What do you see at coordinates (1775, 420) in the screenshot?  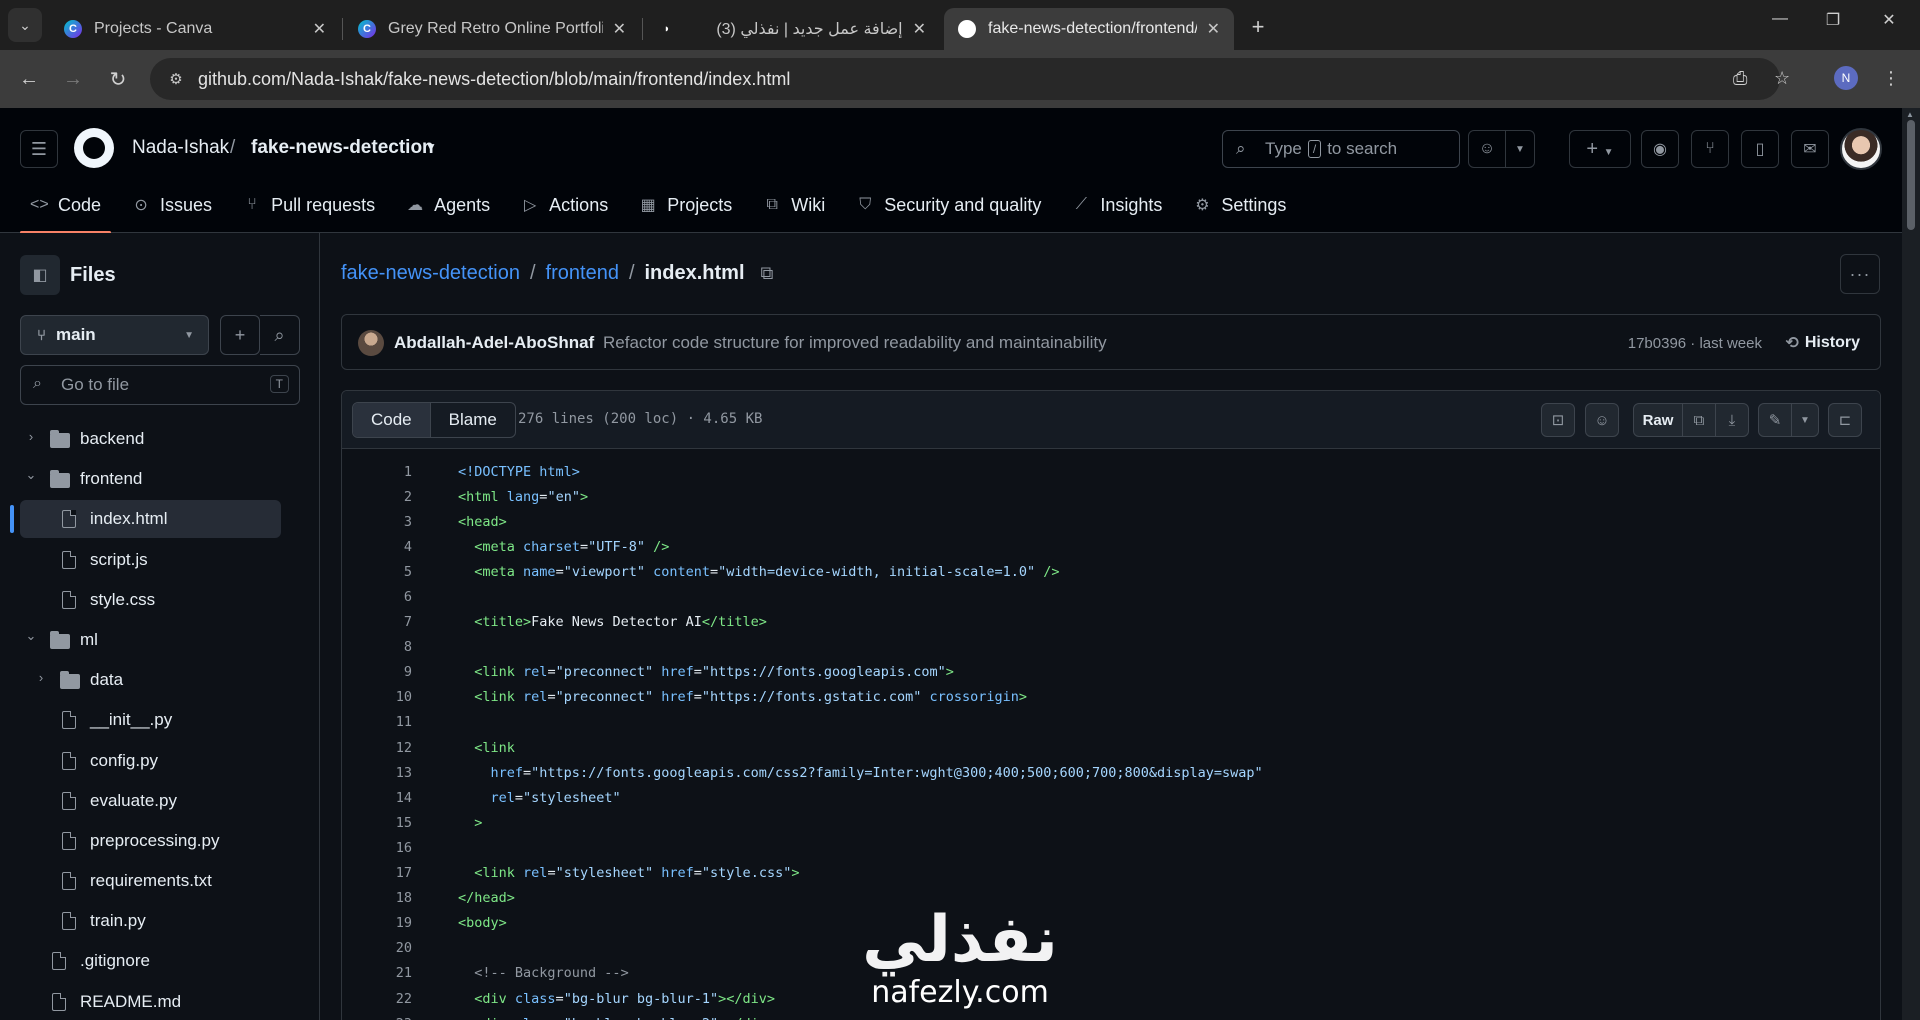 I see `edit-file-button: ✎` at bounding box center [1775, 420].